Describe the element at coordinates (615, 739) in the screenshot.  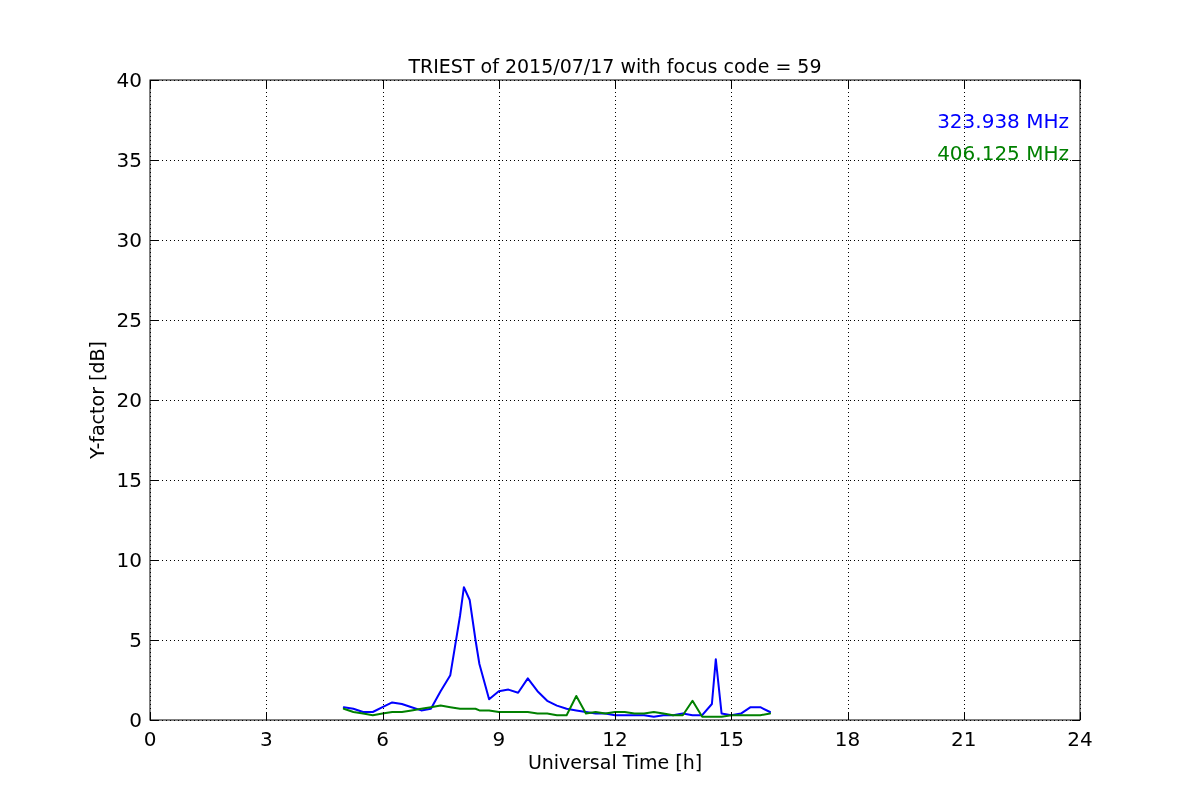
I see `x-tick-label: 12` at that location.